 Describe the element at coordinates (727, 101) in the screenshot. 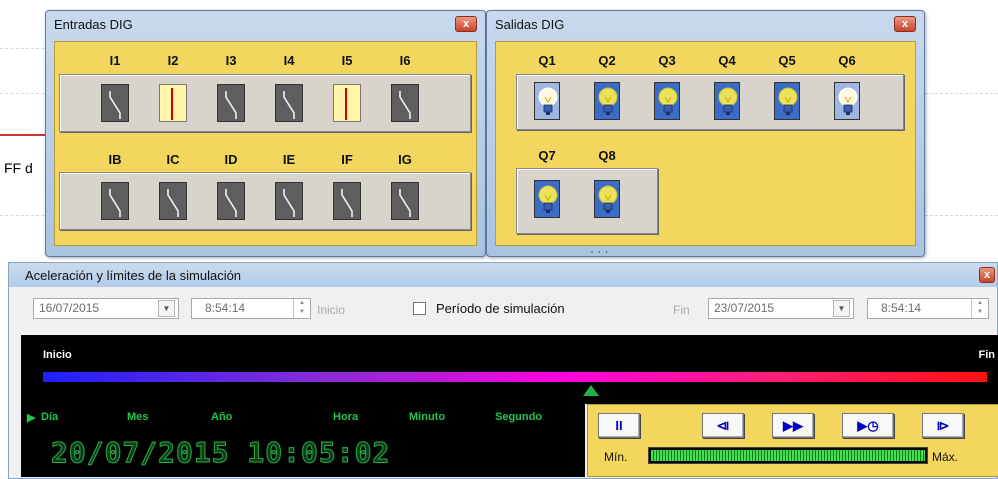

I see `output-lamp-q4` at that location.